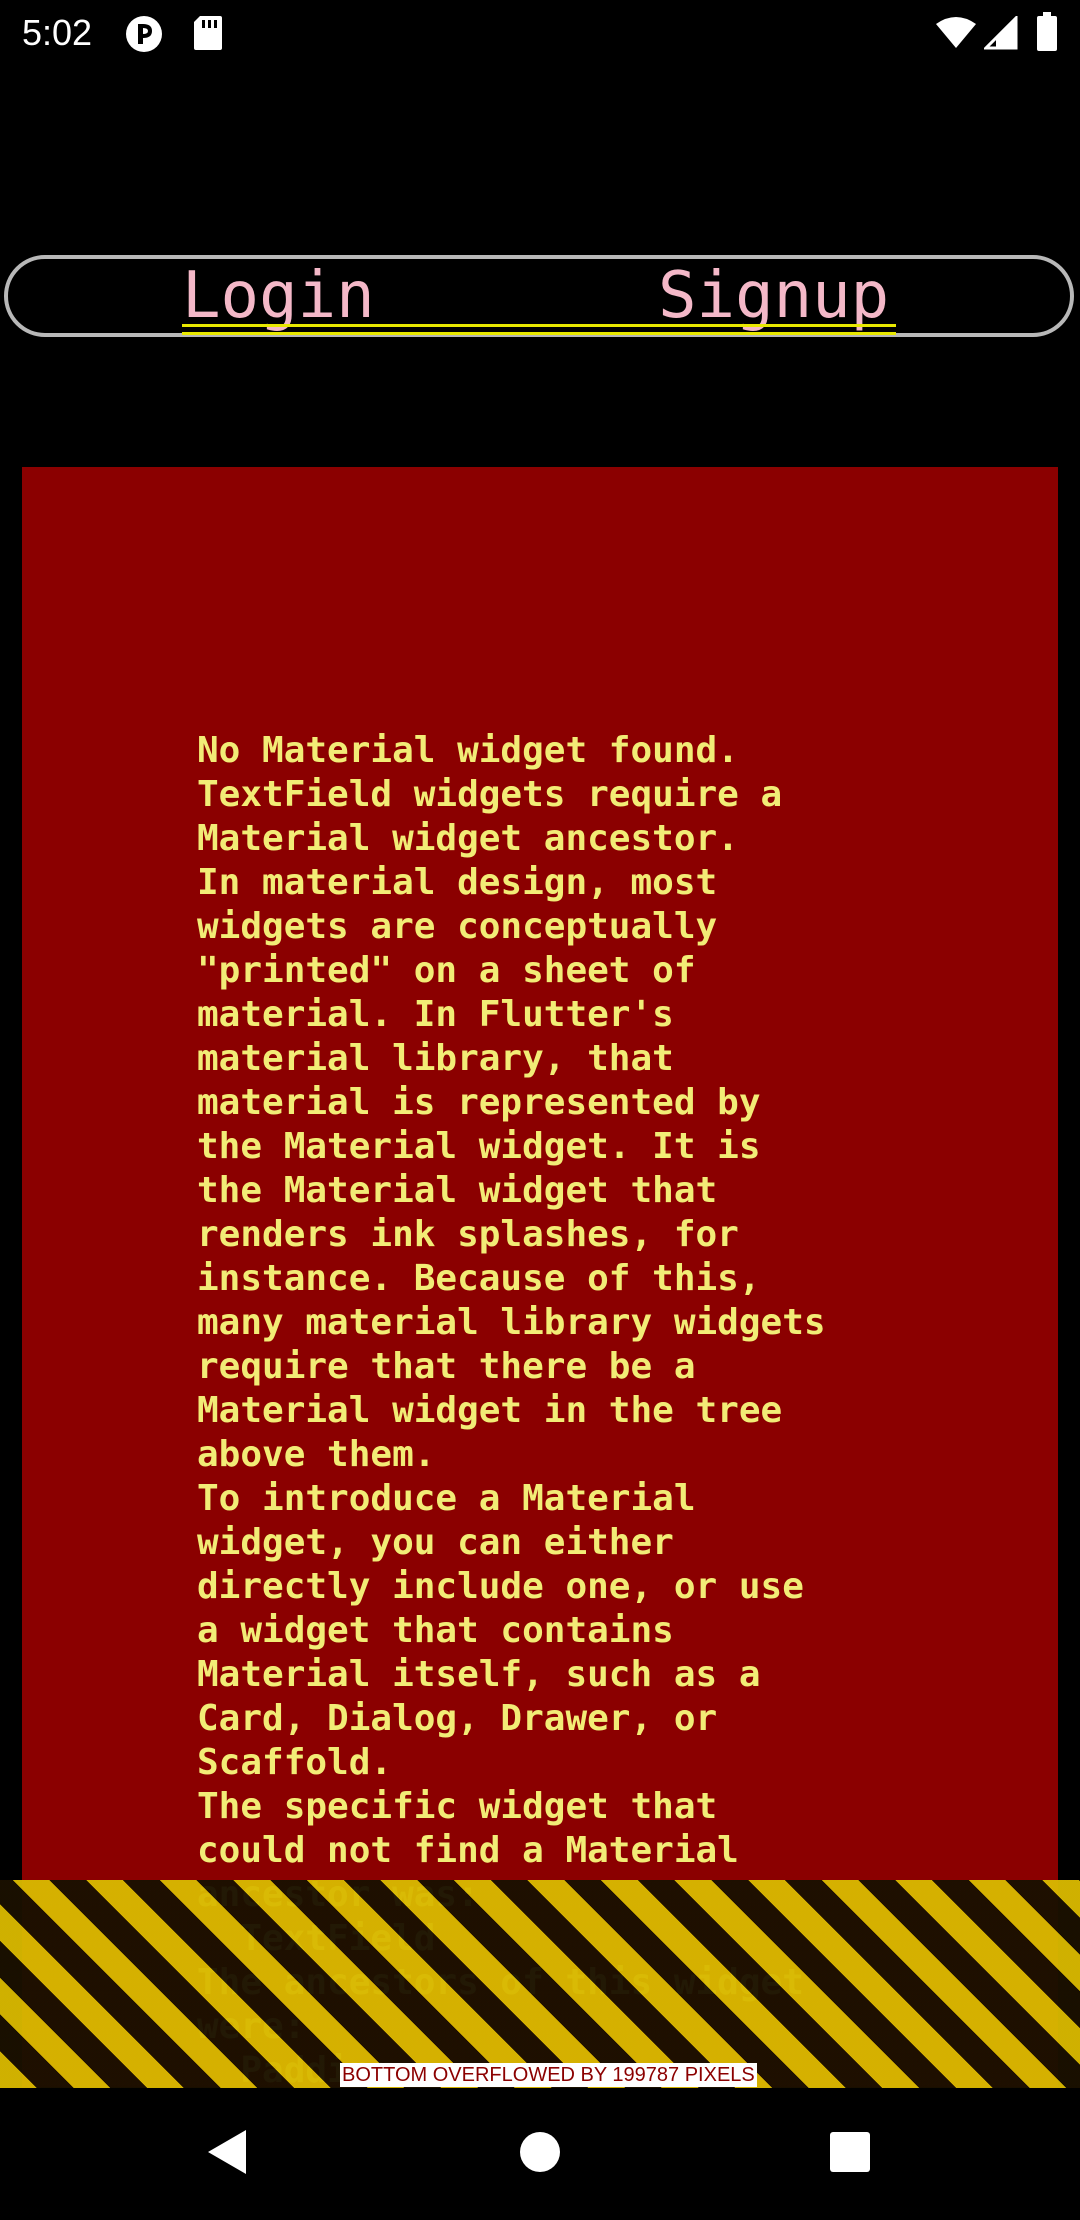 Image resolution: width=1080 pixels, height=2220 pixels. I want to click on status-bar: 5:02, so click(540, 33).